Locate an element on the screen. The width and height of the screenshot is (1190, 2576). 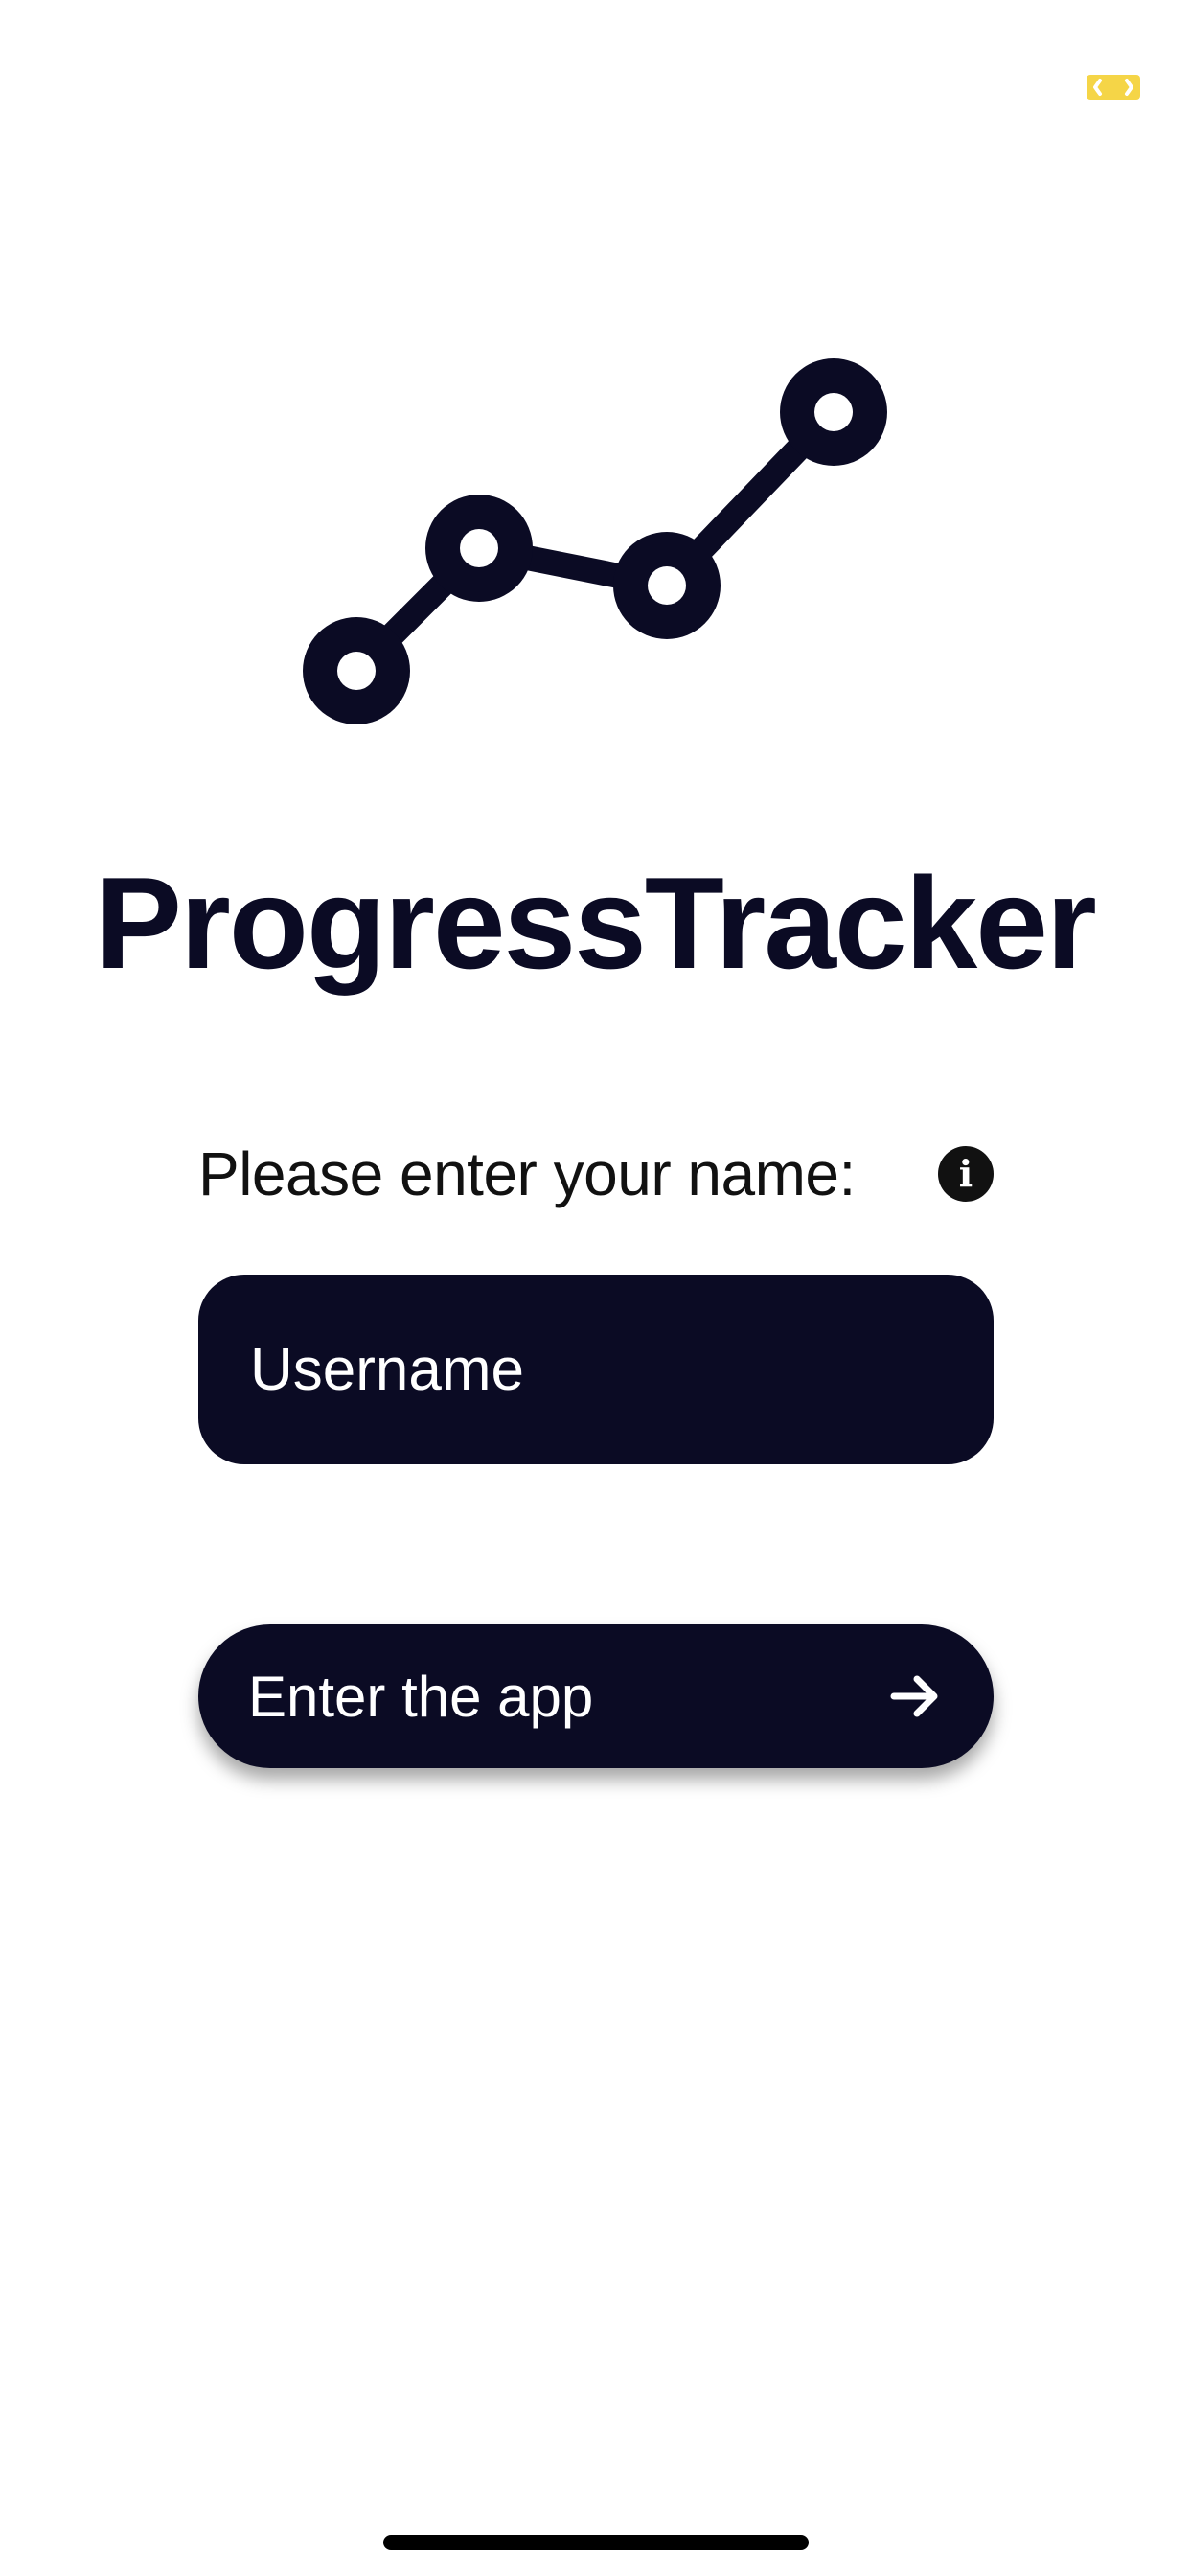
name-prompt-row: Please enter your name: i is located at coordinates (596, 1174).